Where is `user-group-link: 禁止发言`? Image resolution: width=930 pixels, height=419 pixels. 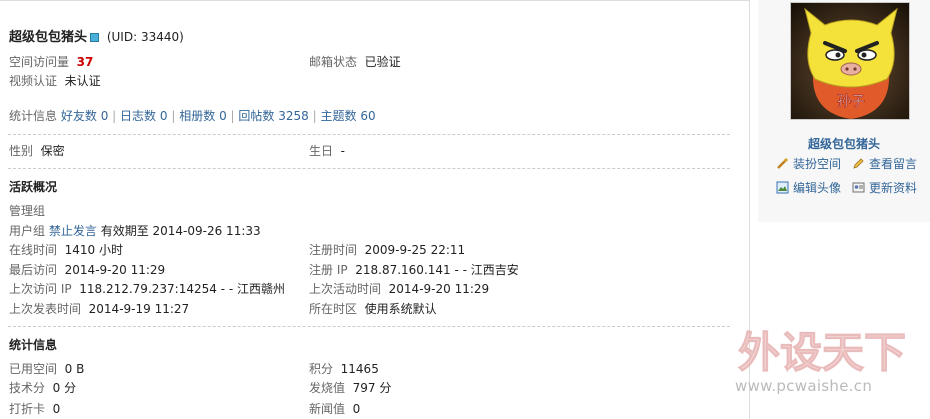
user-group-link: 禁止发言 is located at coordinates (73, 231).